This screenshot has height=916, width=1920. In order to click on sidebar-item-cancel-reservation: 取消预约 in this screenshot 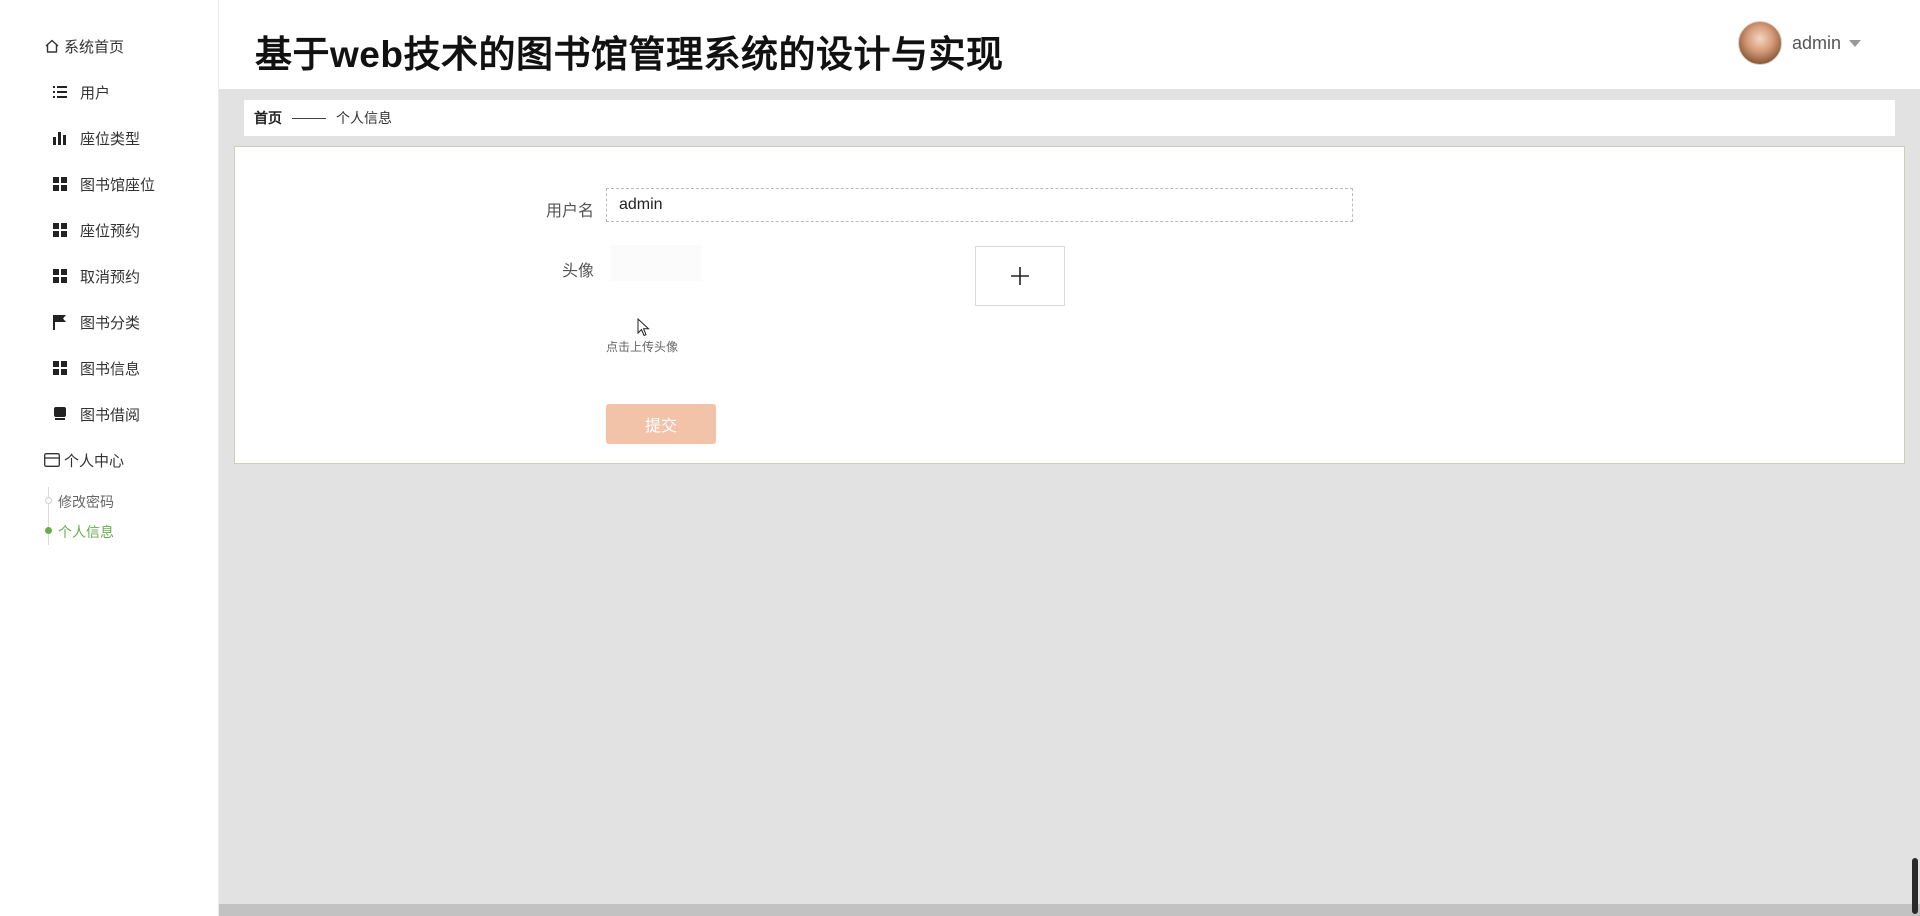, I will do `click(96, 276)`.